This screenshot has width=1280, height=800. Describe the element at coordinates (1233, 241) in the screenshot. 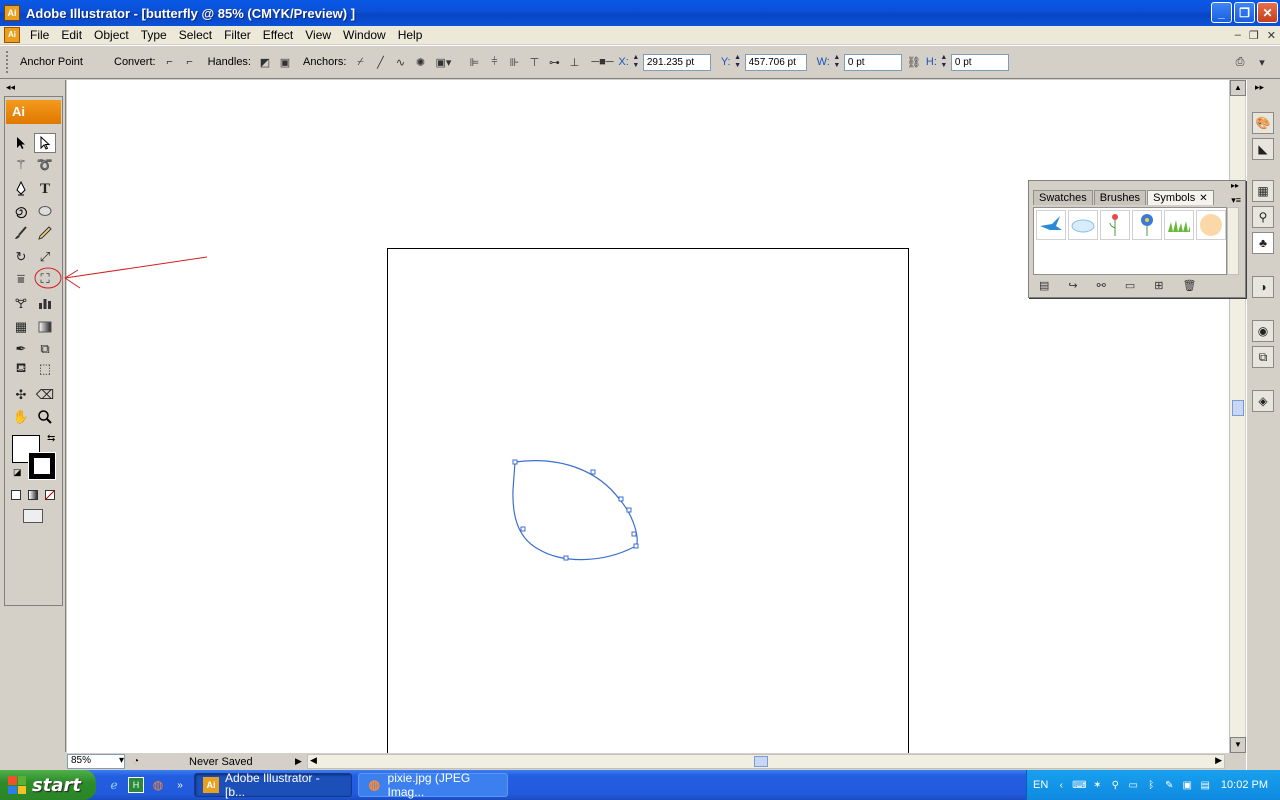

I see `symbols-scrollbar` at that location.